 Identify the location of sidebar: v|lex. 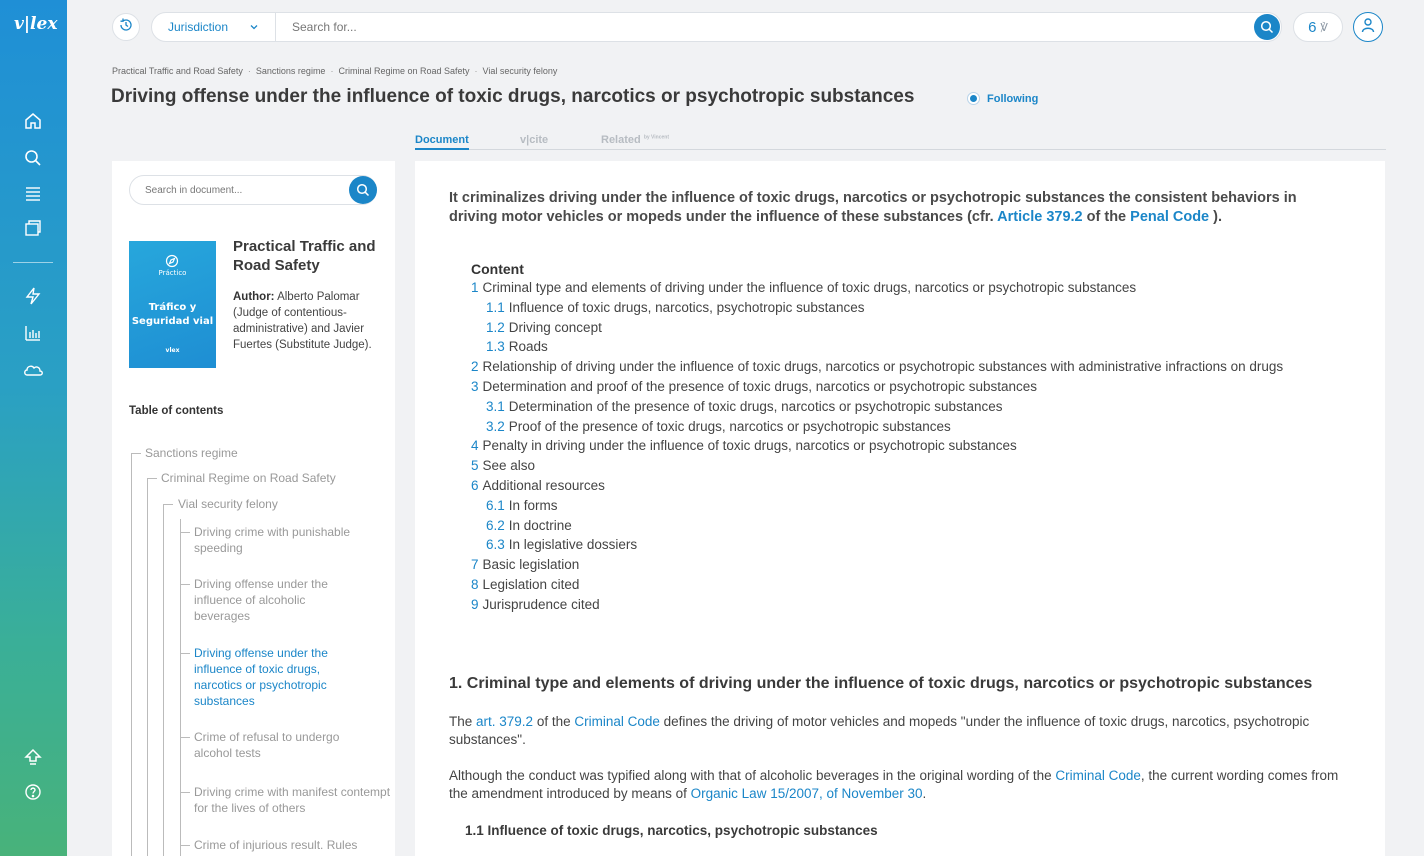
(33, 428).